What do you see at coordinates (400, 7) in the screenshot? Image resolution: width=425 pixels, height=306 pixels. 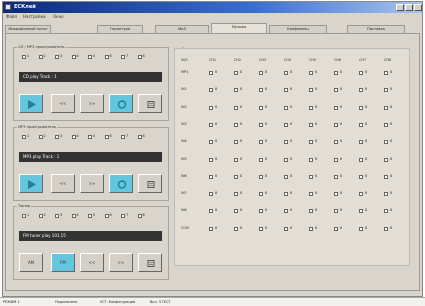 I see `minimize-button` at bounding box center [400, 7].